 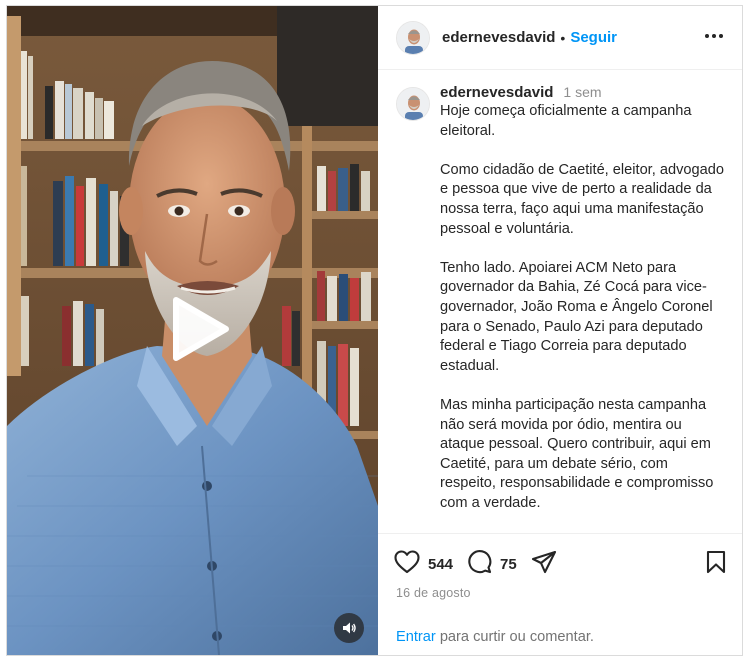 I want to click on comment-icon, so click(x=479, y=564).